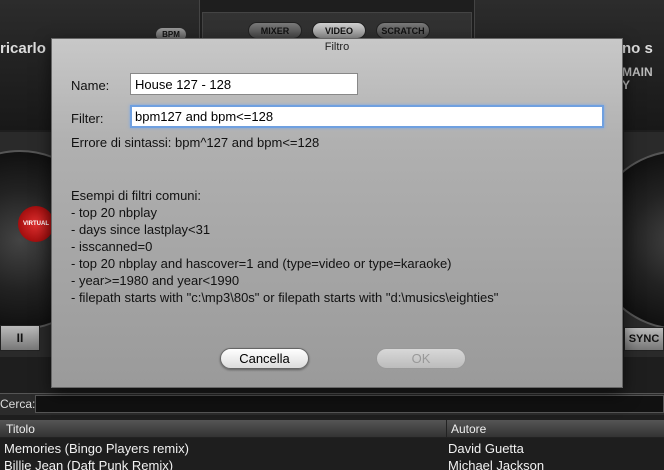  What do you see at coordinates (468, 429) in the screenshot?
I see `column-header-author: Autore` at bounding box center [468, 429].